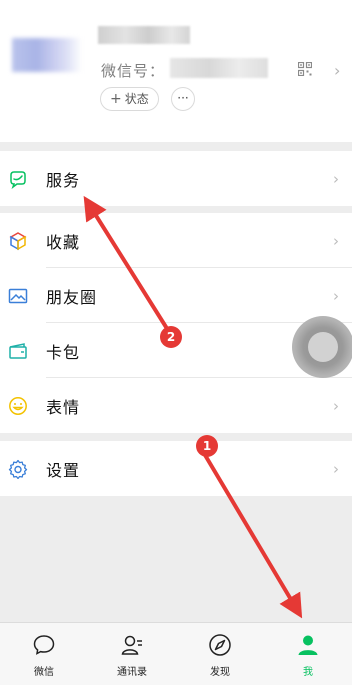 Image resolution: width=352 pixels, height=685 pixels. Describe the element at coordinates (132, 672) in the screenshot. I see `tab-label: 通讯录` at that location.